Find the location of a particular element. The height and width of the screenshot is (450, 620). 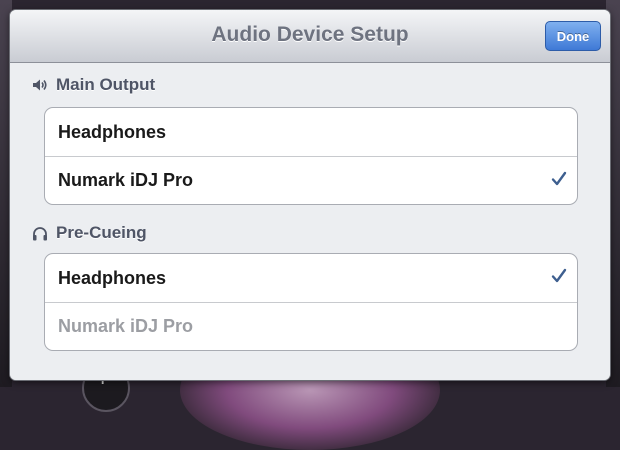

dialog-title: Audio Device Setup is located at coordinates (310, 34).